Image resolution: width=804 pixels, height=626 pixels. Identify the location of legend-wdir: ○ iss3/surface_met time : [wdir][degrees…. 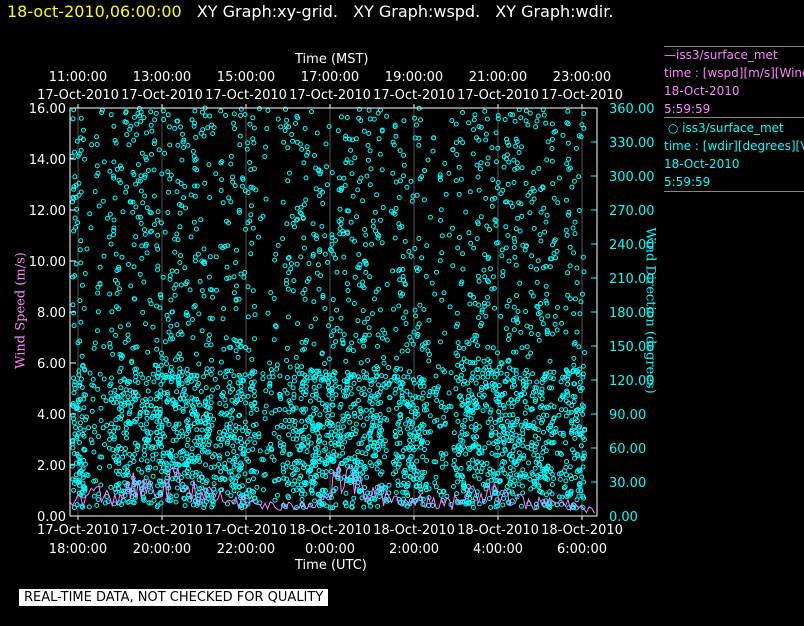
(734, 155).